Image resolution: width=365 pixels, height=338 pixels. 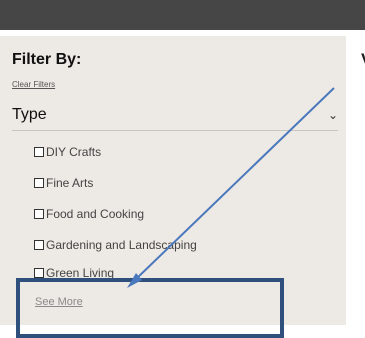 What do you see at coordinates (95, 214) in the screenshot?
I see `filter-option-label: Food and Cooking` at bounding box center [95, 214].